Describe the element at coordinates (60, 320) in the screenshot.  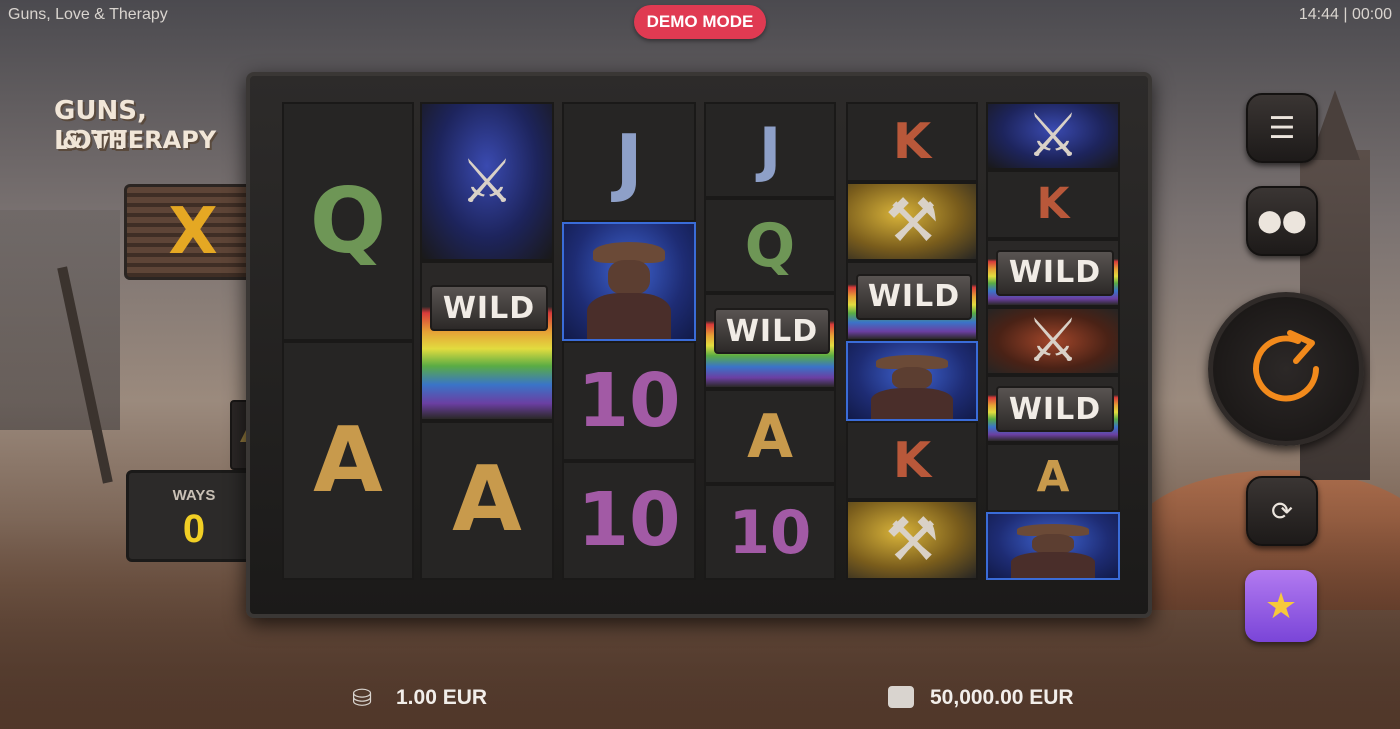
I see `background-city` at that location.